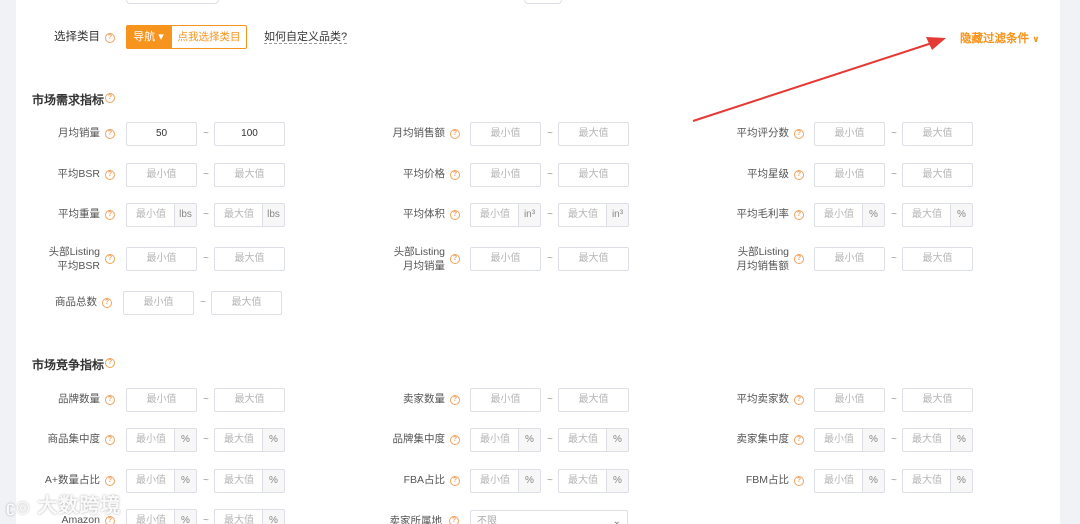 The height and width of the screenshot is (524, 1080). Describe the element at coordinates (273, 215) in the screenshot. I see `unit-suffix: lbs` at that location.